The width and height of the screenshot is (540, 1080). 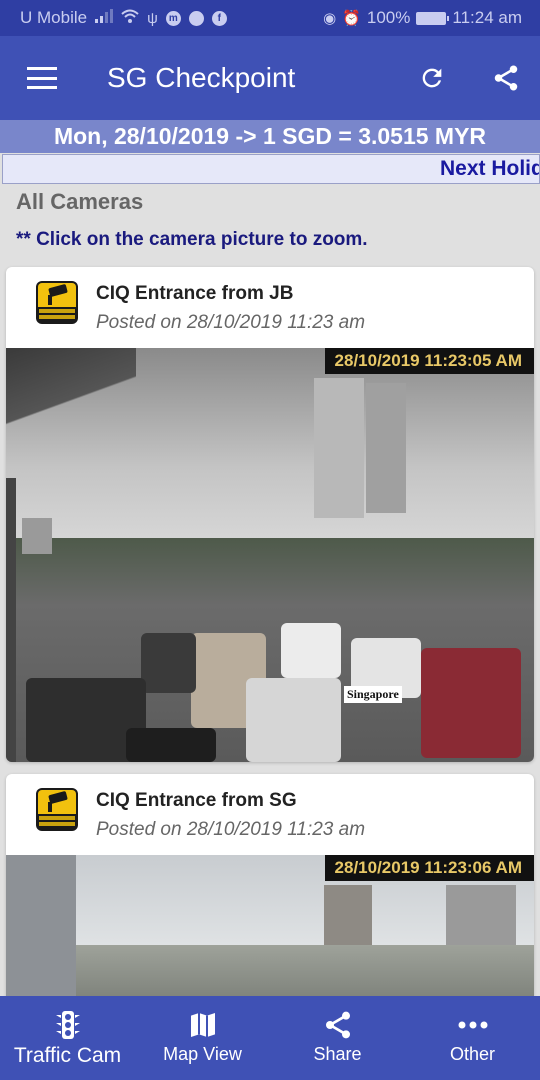 I want to click on signal-icon, so click(x=104, y=18).